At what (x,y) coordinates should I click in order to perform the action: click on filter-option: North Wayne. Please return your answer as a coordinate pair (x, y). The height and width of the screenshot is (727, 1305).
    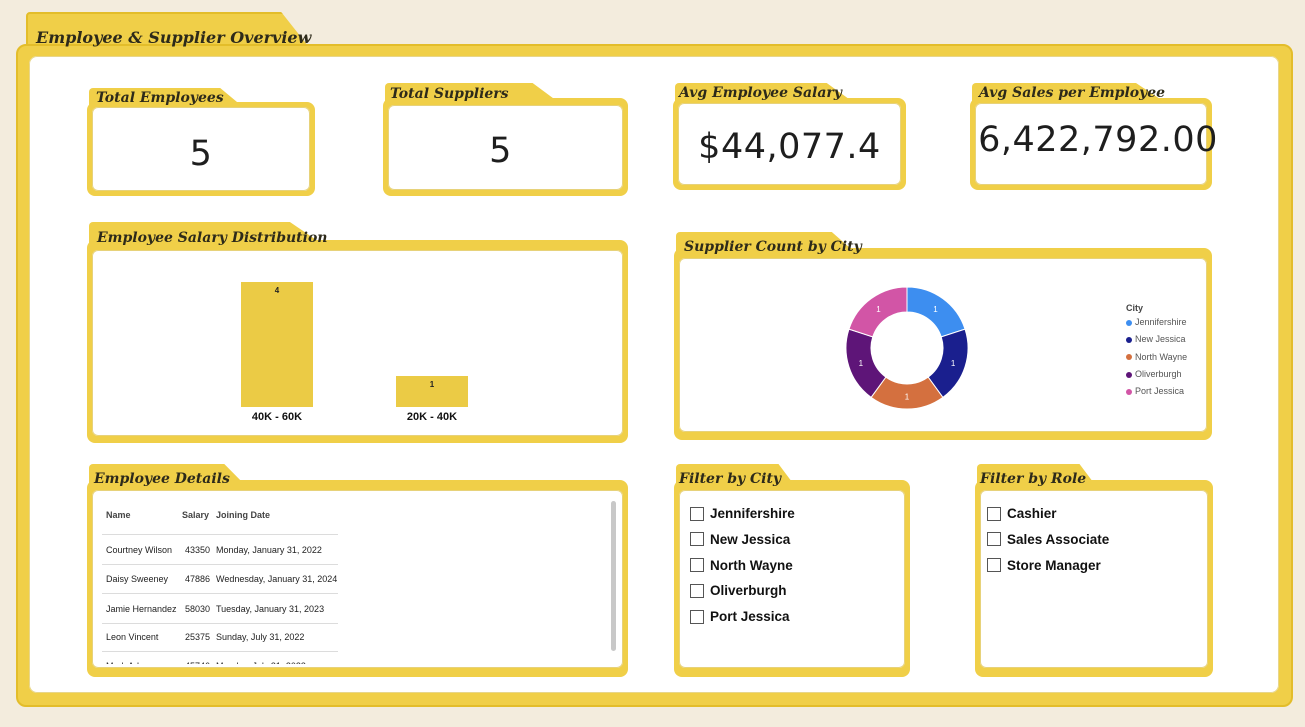
    Looking at the image, I should click on (741, 565).